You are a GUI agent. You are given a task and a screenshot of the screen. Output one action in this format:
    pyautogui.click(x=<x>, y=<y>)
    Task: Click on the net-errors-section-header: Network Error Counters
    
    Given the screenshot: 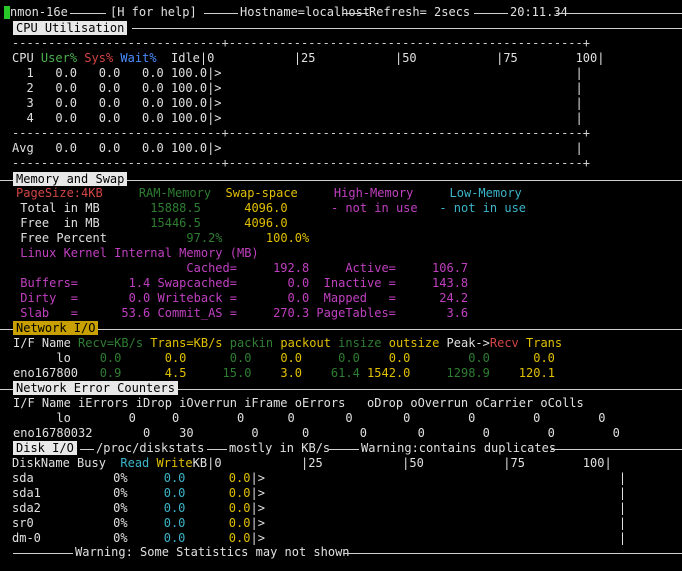 What is the action you would take?
    pyautogui.click(x=95, y=388)
    